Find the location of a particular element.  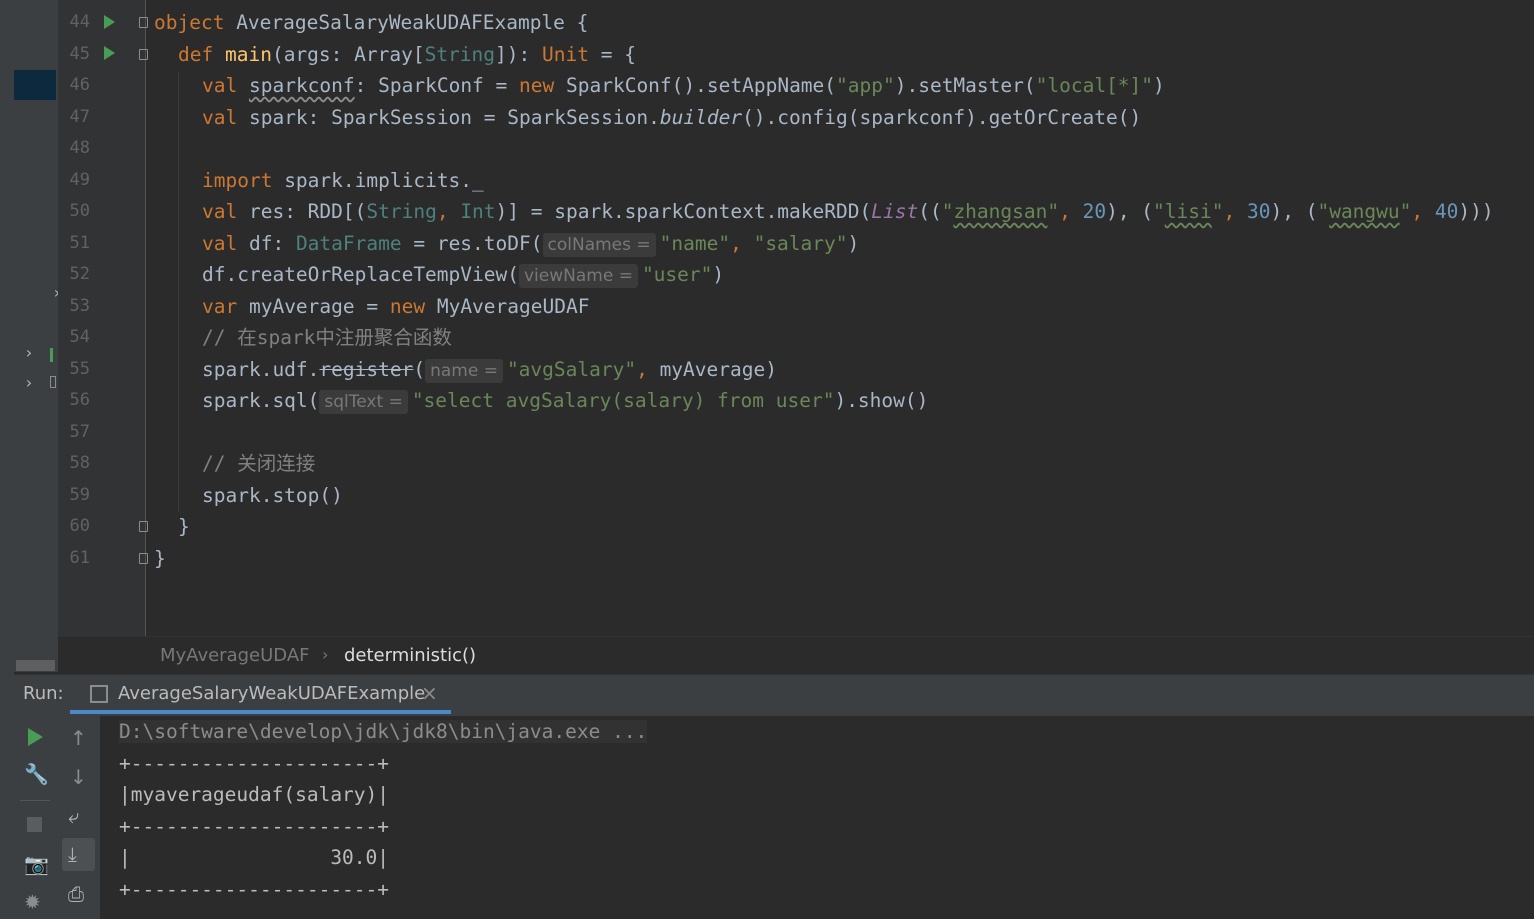

line-number: 57 is located at coordinates (79, 431).